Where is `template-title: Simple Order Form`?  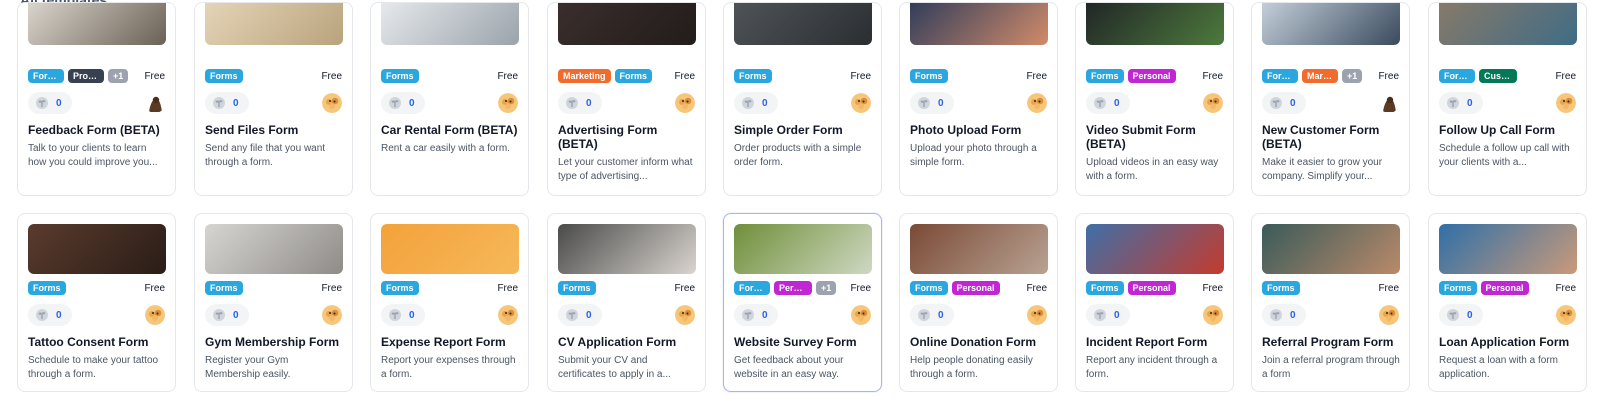
template-title: Simple Order Form is located at coordinates (804, 130).